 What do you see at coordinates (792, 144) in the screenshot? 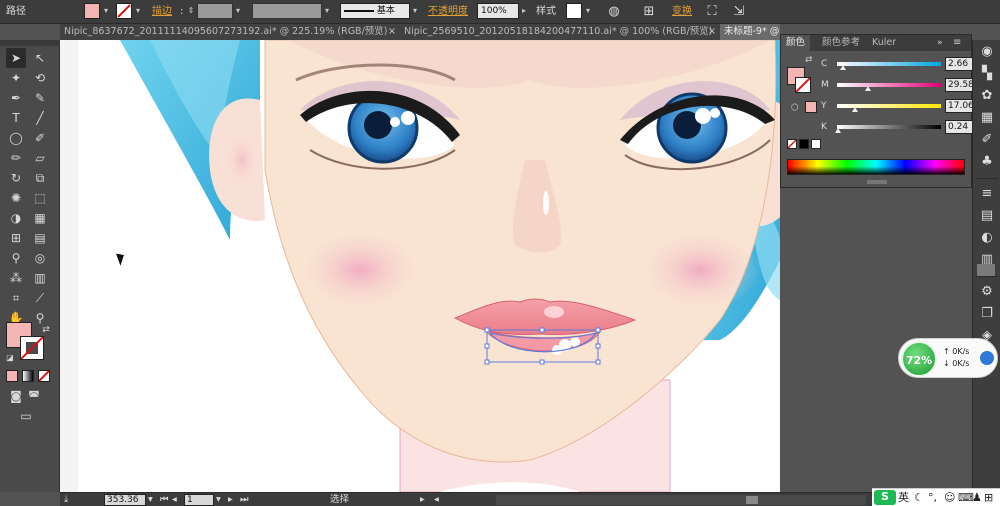
I see `none-color-icon` at bounding box center [792, 144].